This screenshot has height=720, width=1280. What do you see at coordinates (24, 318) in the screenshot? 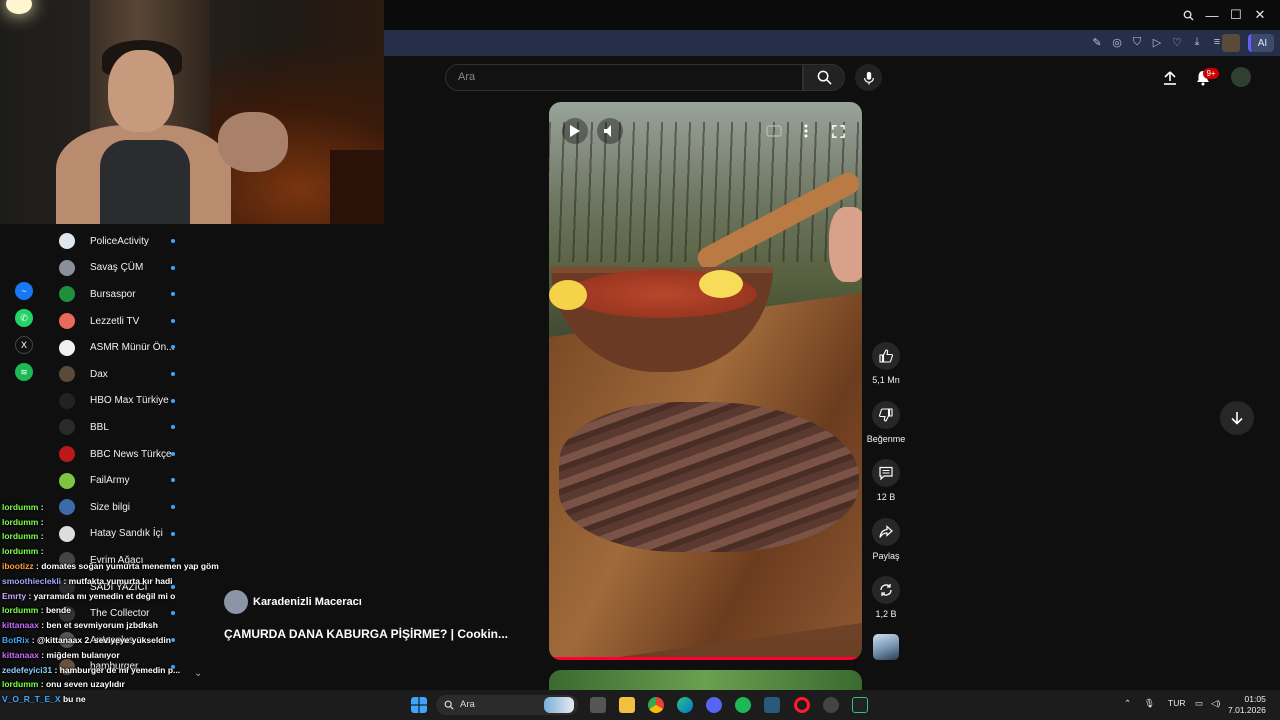
I see `whatsapp-icon: ✆` at bounding box center [24, 318].